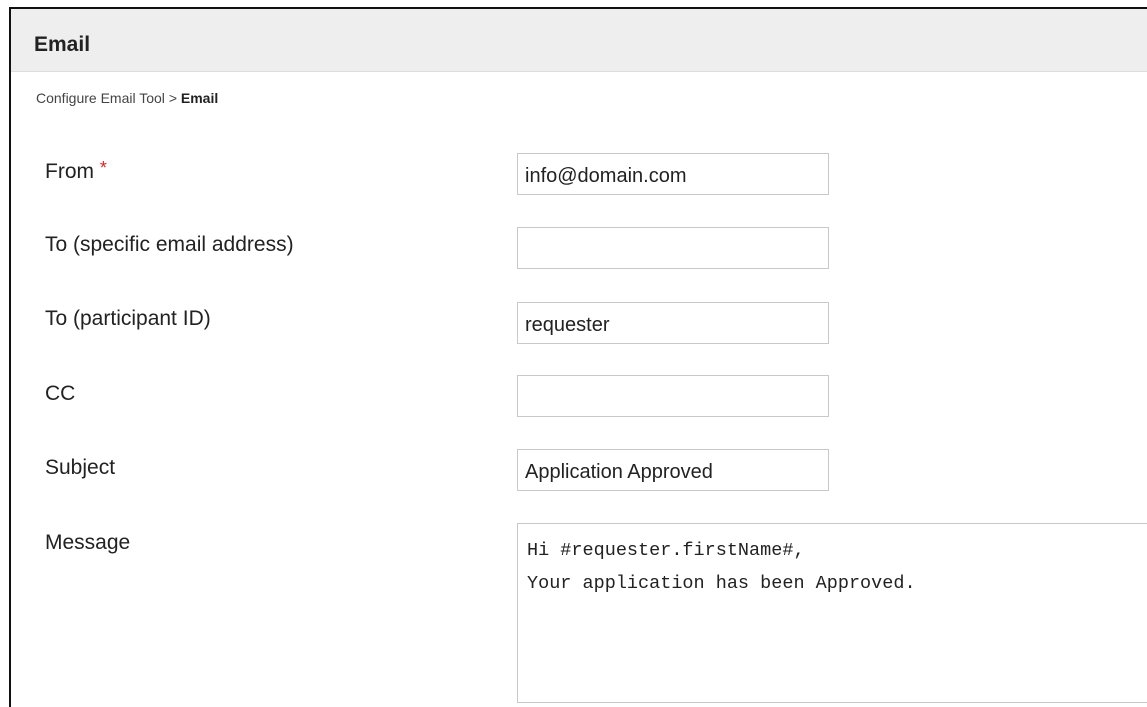 This screenshot has height=707, width=1147. What do you see at coordinates (69, 171) in the screenshot?
I see `from-label-text: From` at bounding box center [69, 171].